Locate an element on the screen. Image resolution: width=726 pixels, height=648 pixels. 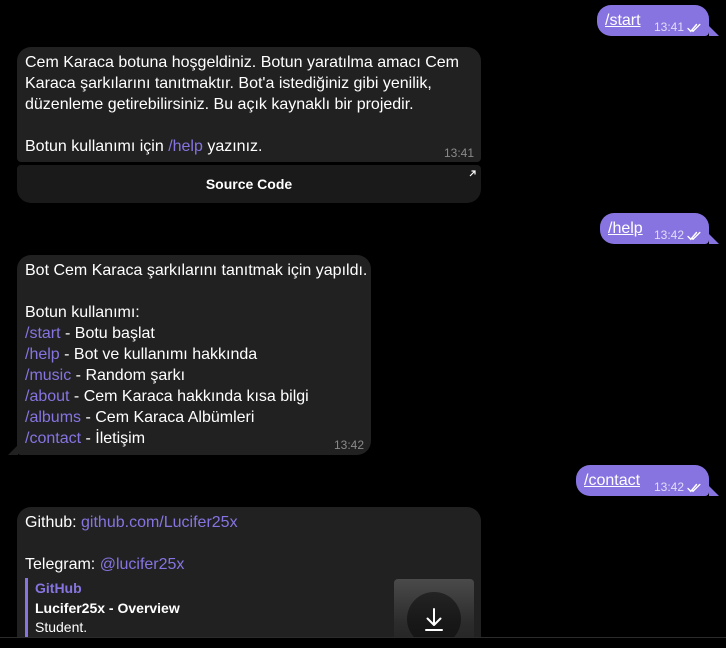
source-code-label: Source Code is located at coordinates (249, 184).